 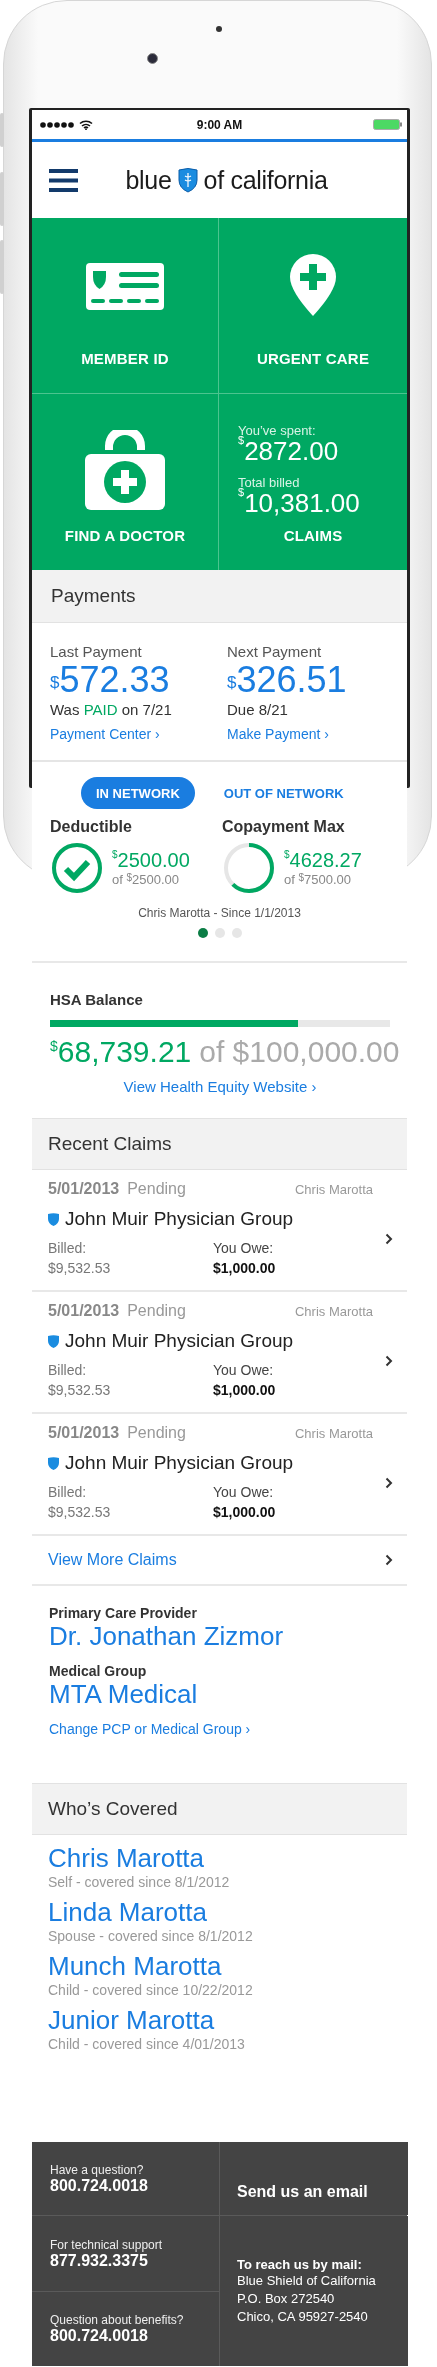 I want to click on progress-ring, so click(x=249, y=868).